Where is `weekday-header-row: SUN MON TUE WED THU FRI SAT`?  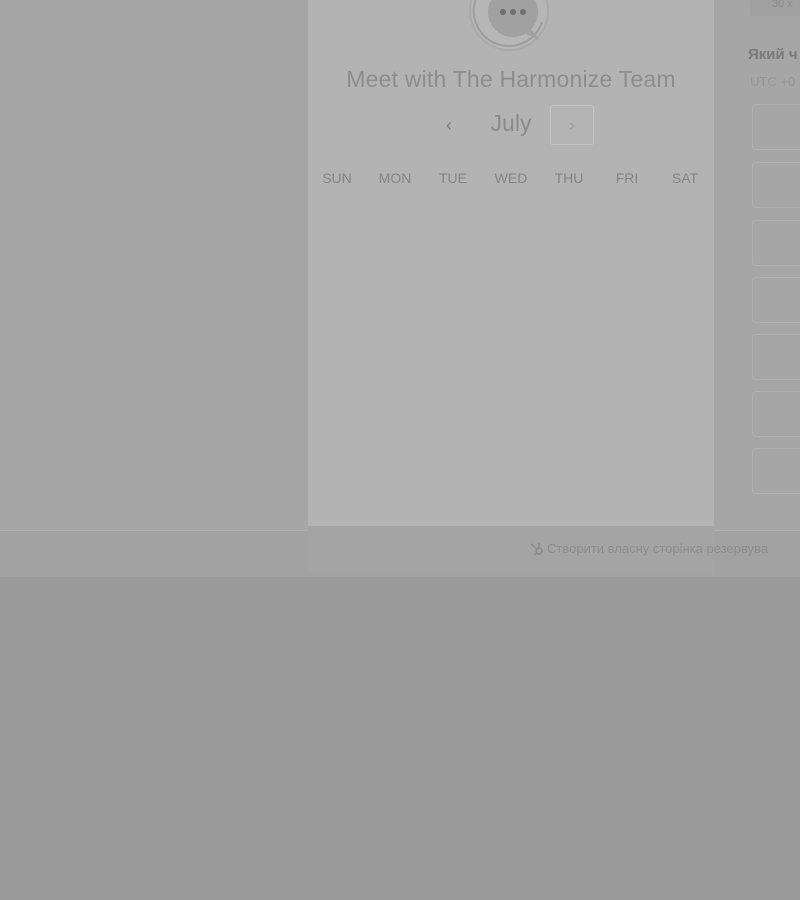 weekday-header-row: SUN MON TUE WED THU FRI SAT is located at coordinates (511, 180).